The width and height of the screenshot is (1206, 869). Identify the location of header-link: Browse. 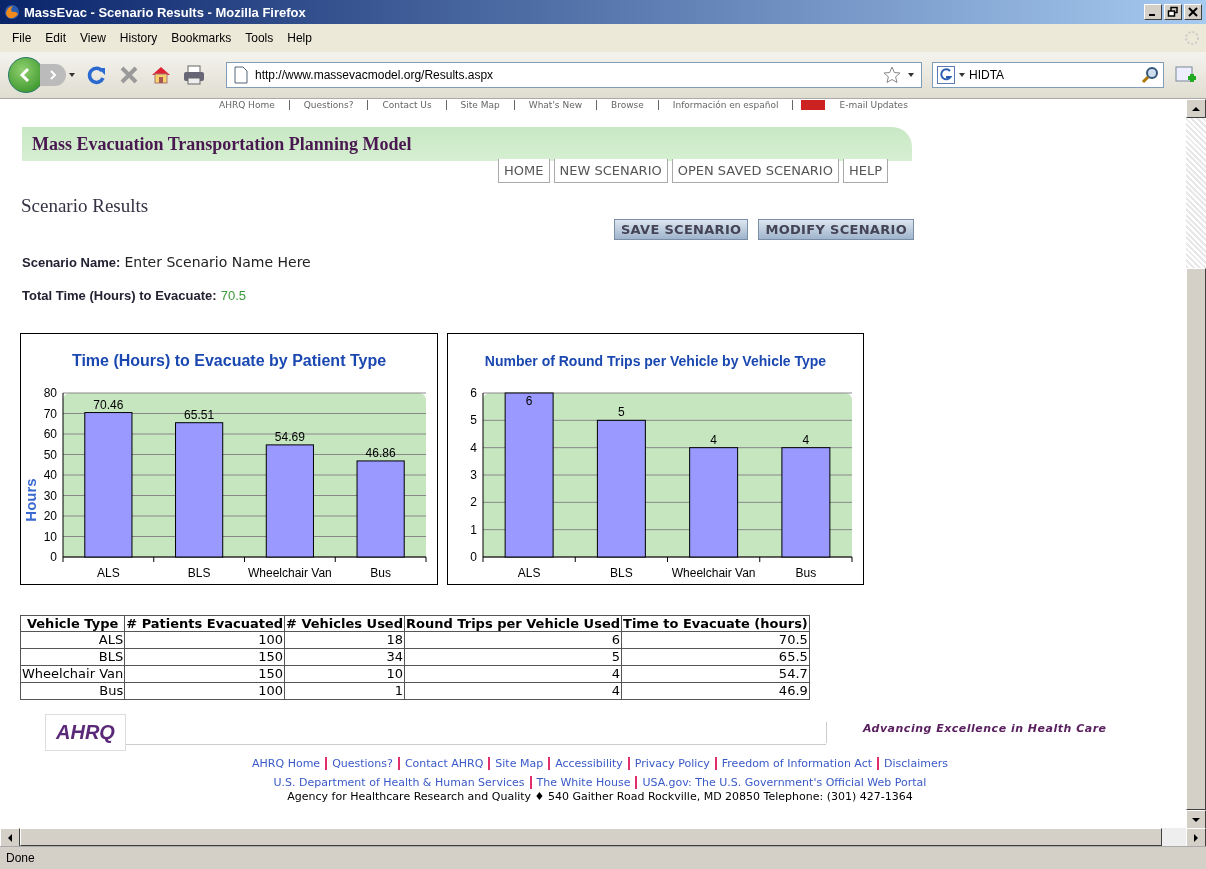
(628, 105).